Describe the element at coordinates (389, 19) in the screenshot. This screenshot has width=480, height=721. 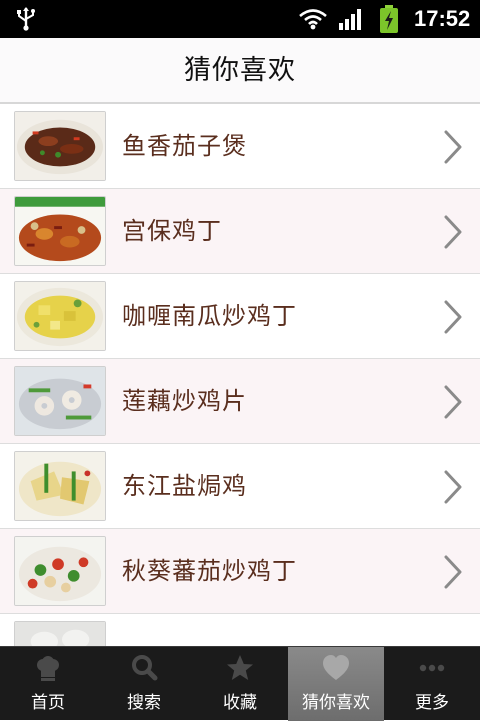
I see `battery-charging-icon` at that location.